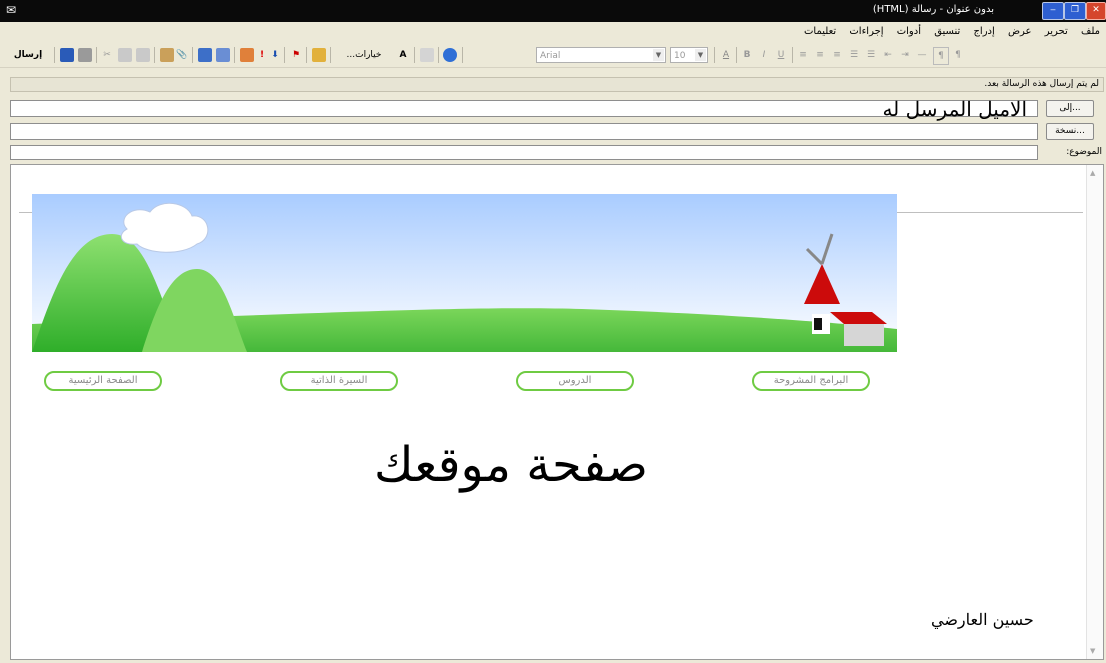 The image size is (1106, 663). What do you see at coordinates (1096, 11) in the screenshot?
I see `close-button: ✕` at bounding box center [1096, 11].